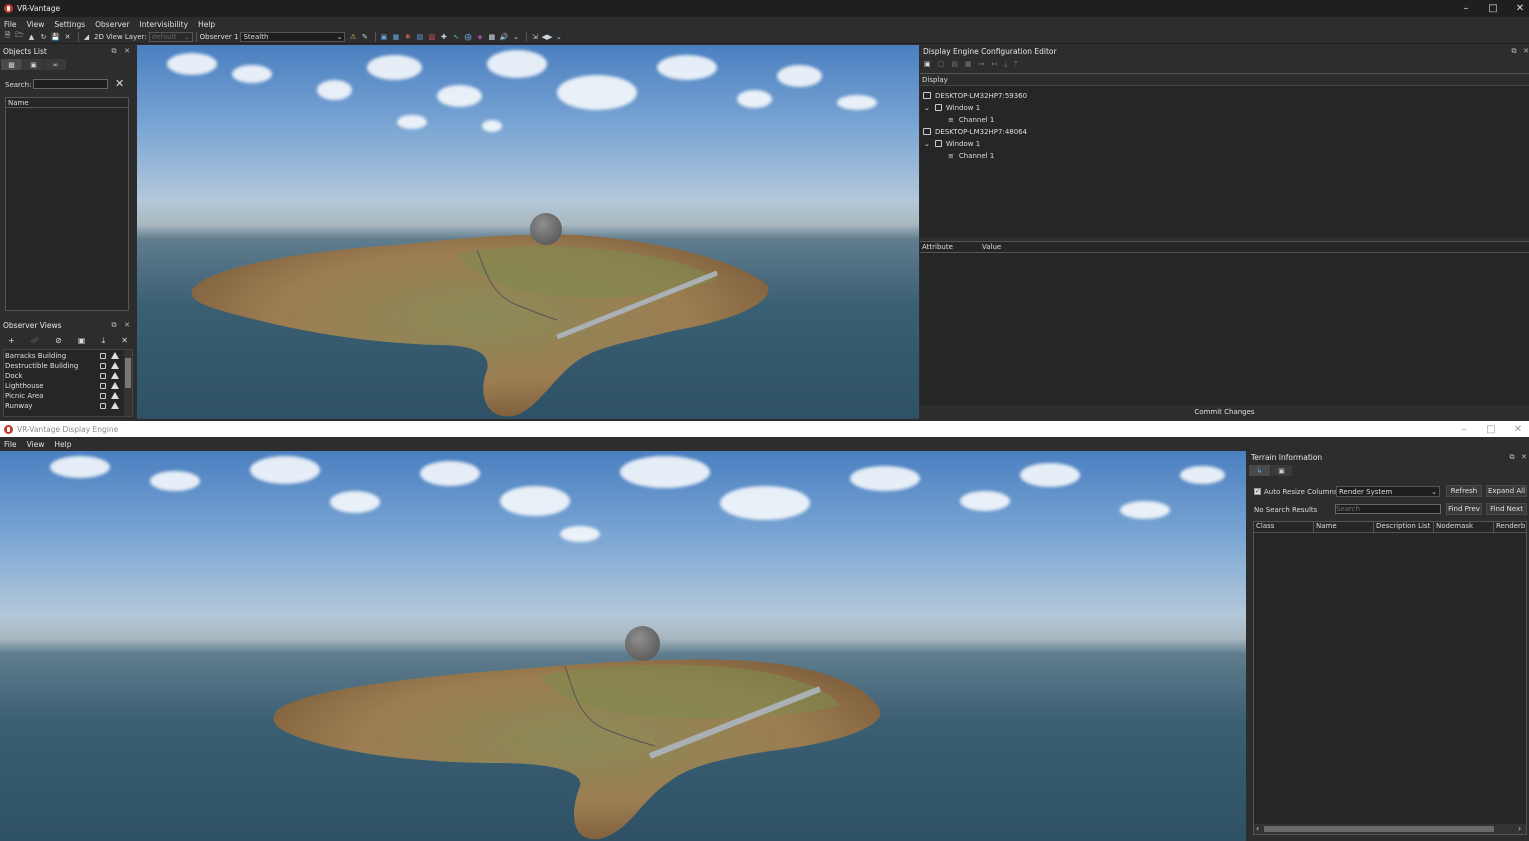  What do you see at coordinates (431, 36) in the screenshot?
I see `route-icon: ▧` at bounding box center [431, 36].